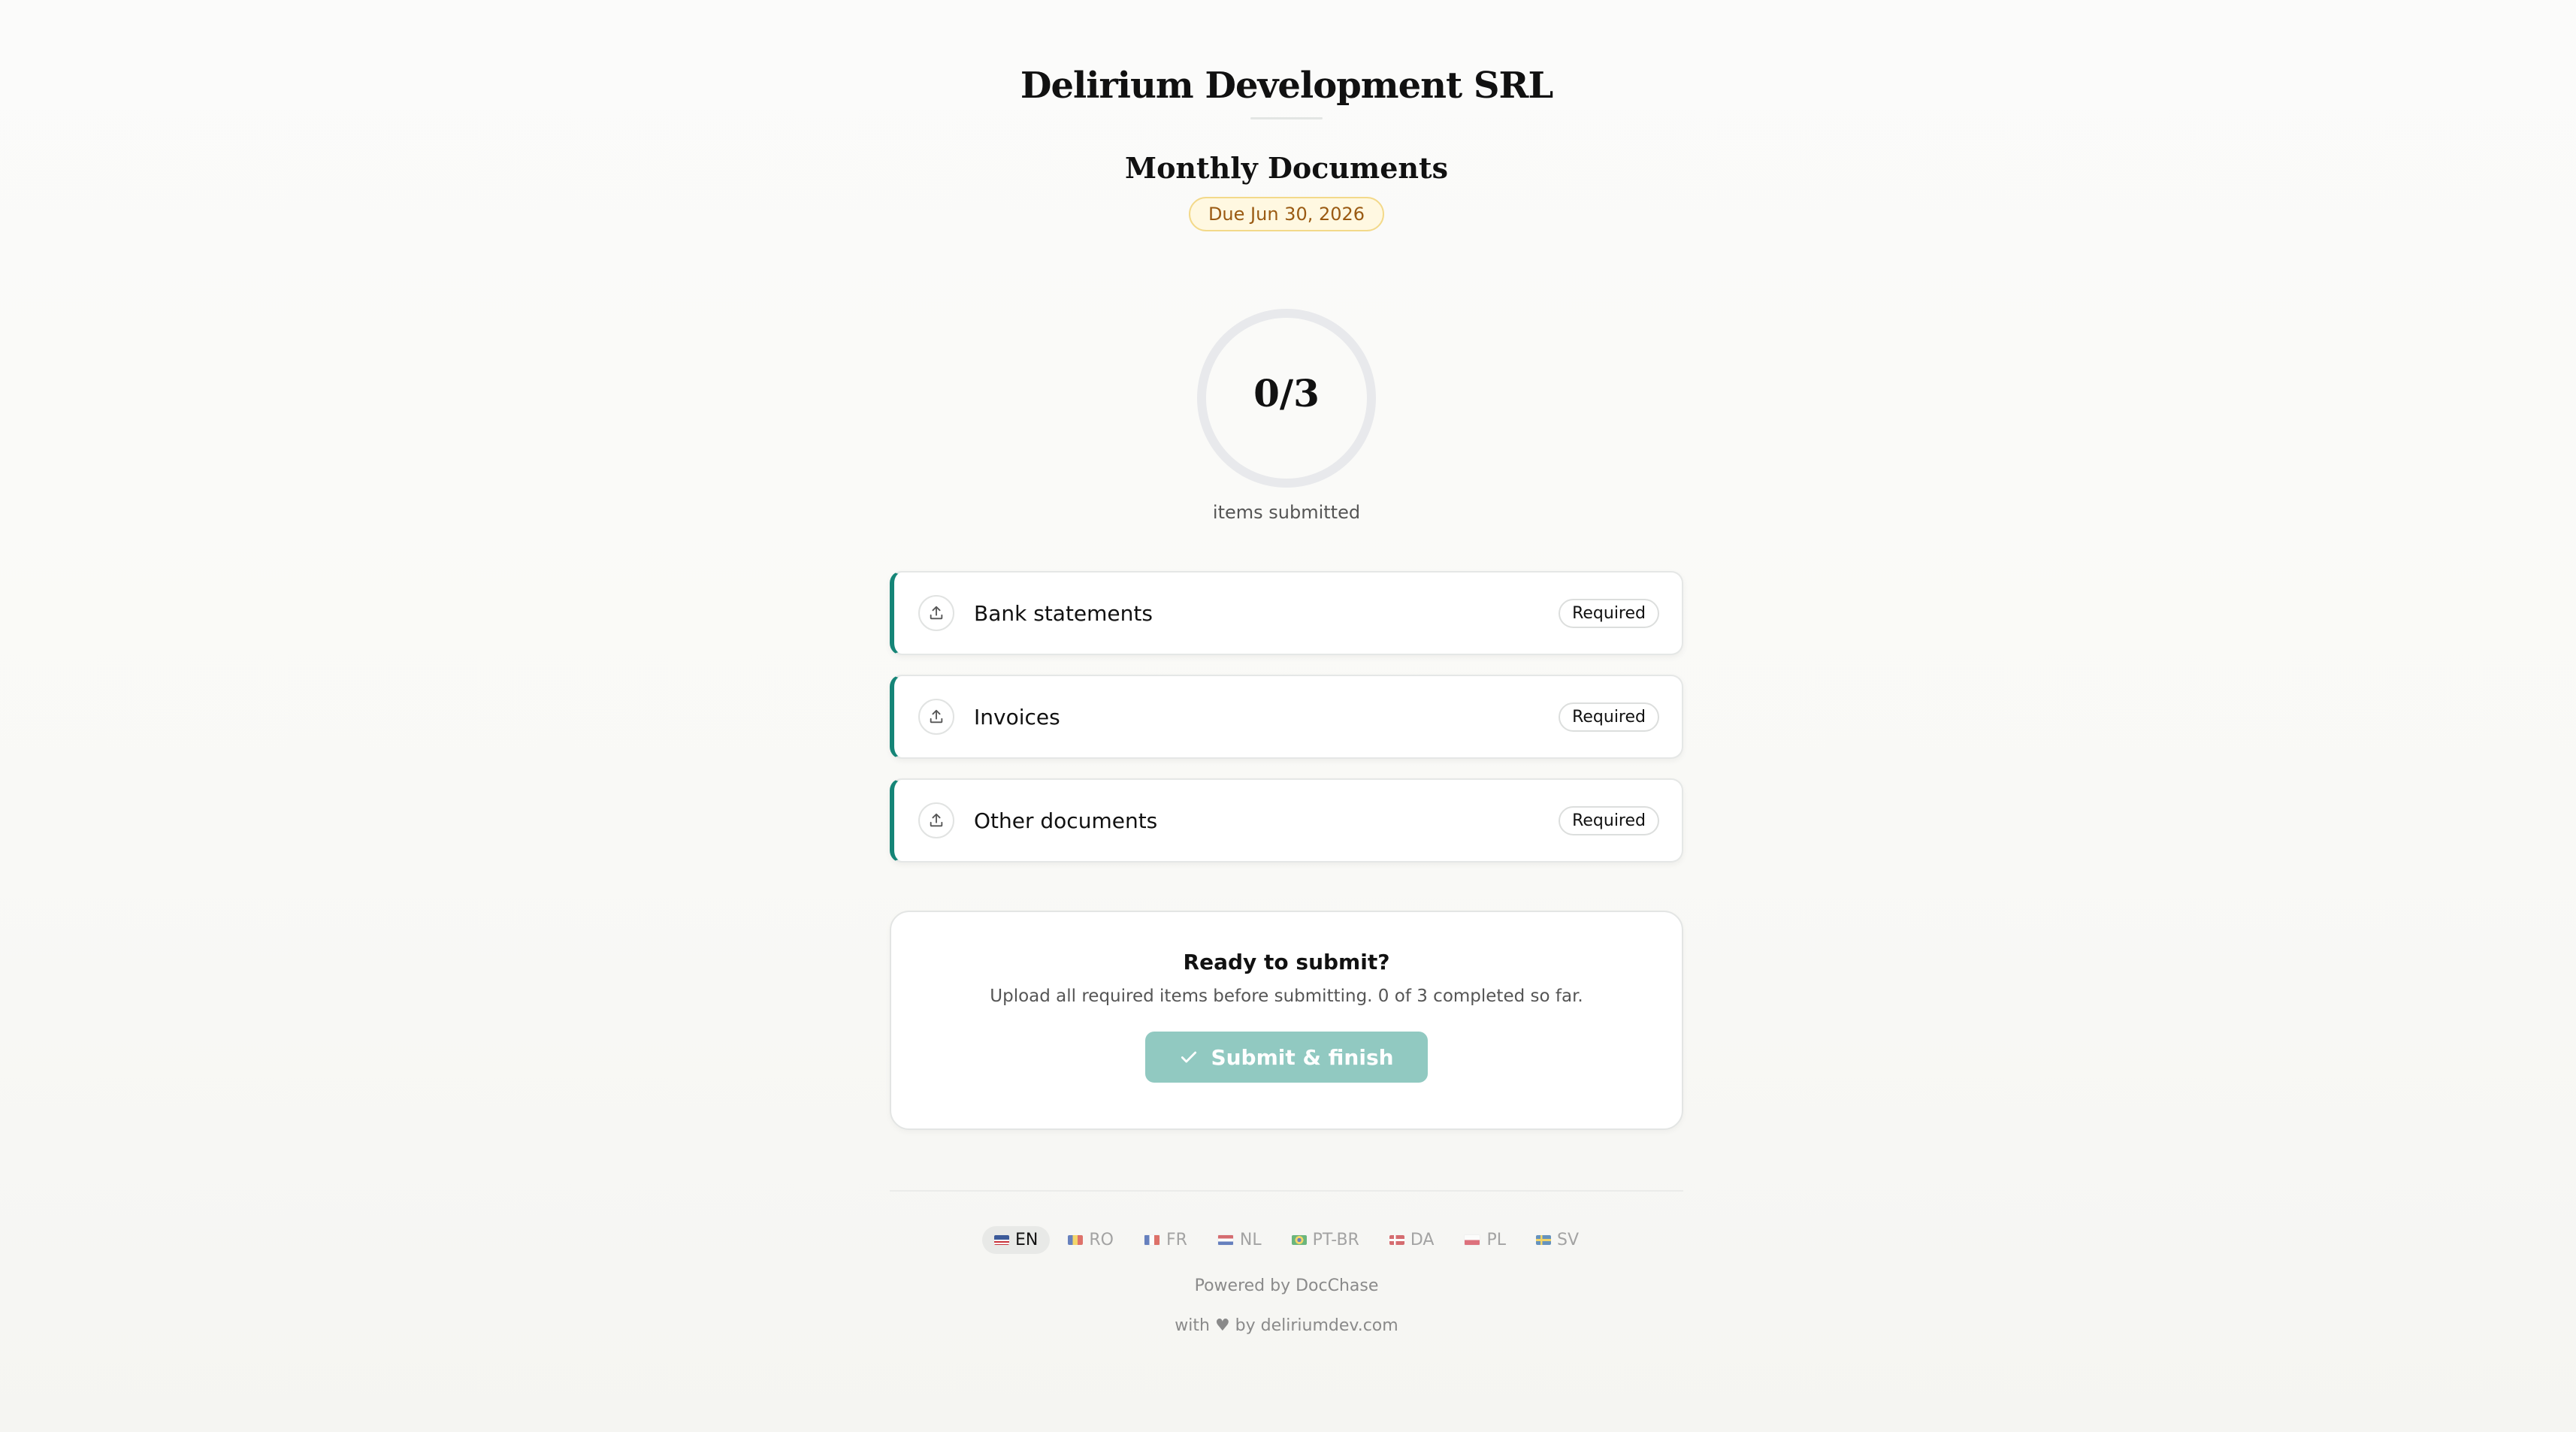 This screenshot has width=2576, height=1432. I want to click on language-option-pl: PL, so click(1485, 1240).